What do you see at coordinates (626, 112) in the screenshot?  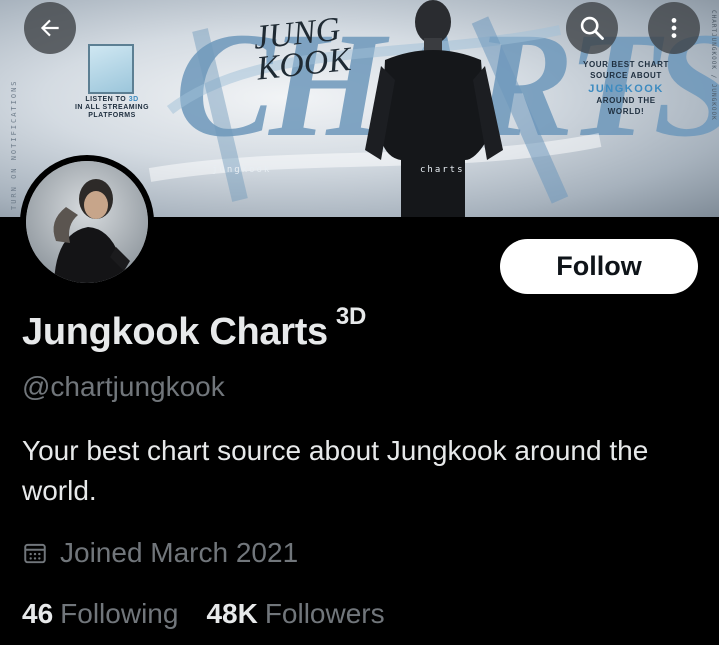 I see `promo-right-text: WORLD!` at bounding box center [626, 112].